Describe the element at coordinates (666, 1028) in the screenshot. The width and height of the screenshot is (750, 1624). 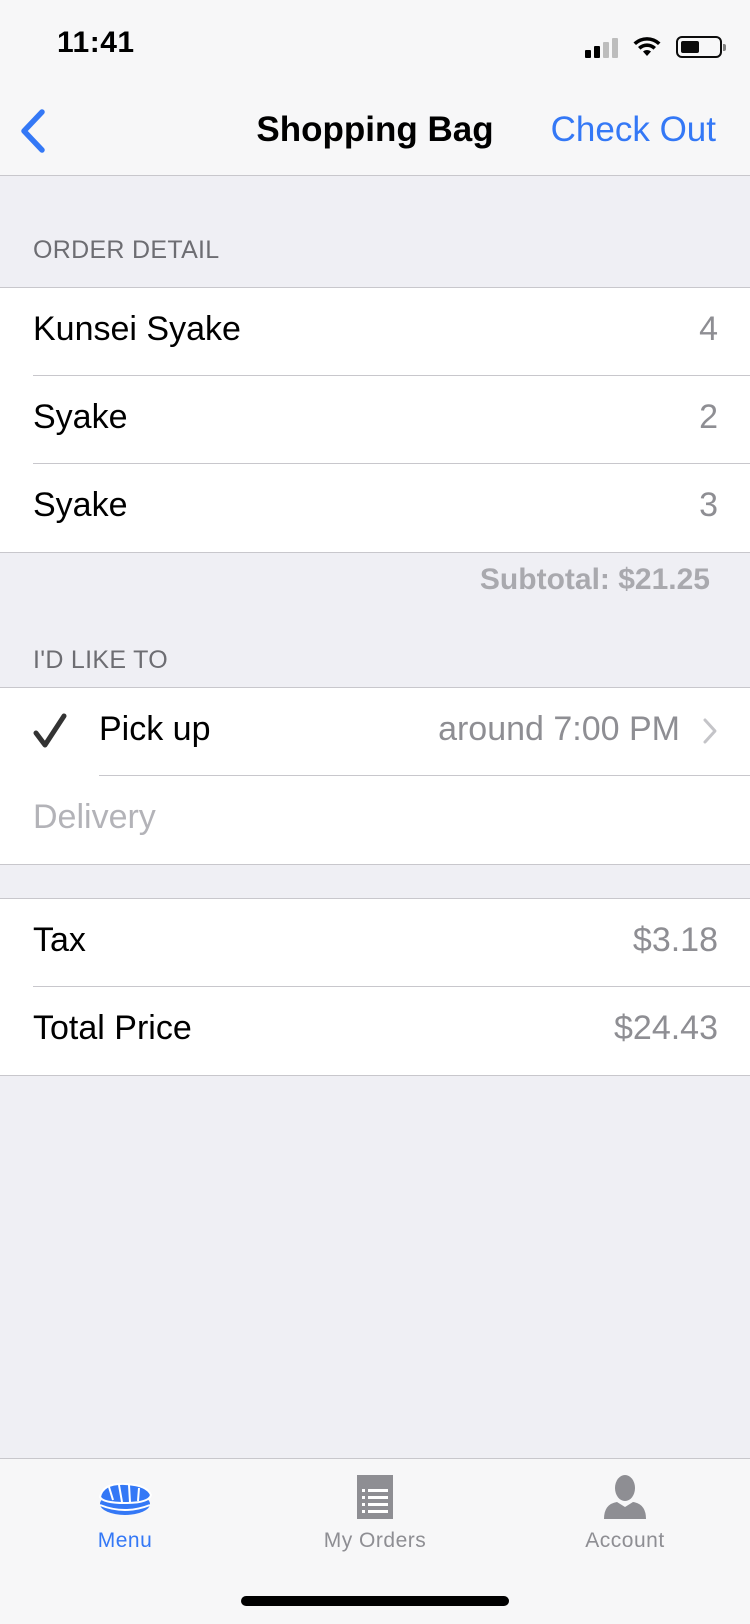
I see `total-price-value: $24.43` at that location.